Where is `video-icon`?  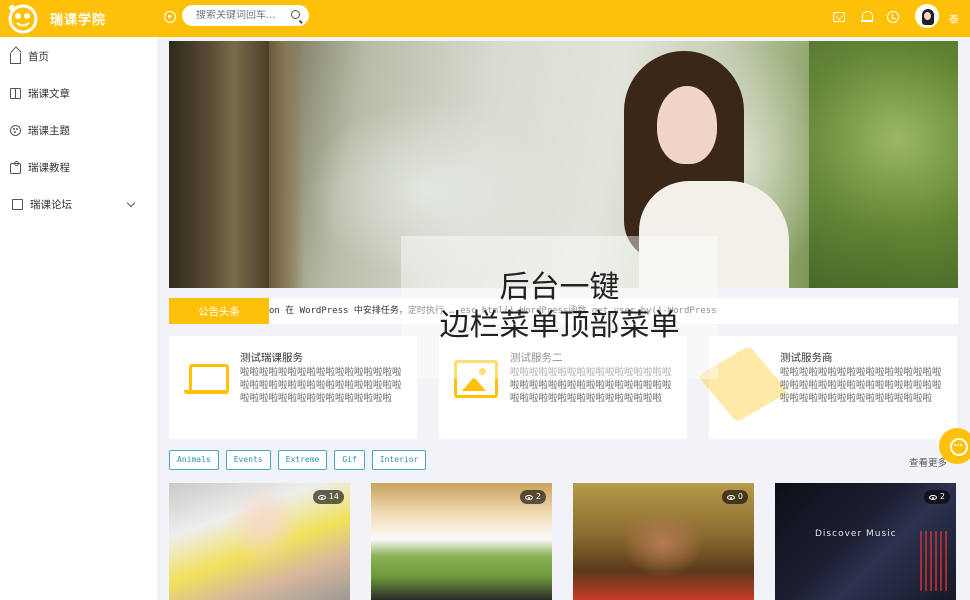
video-icon is located at coordinates (15, 167).